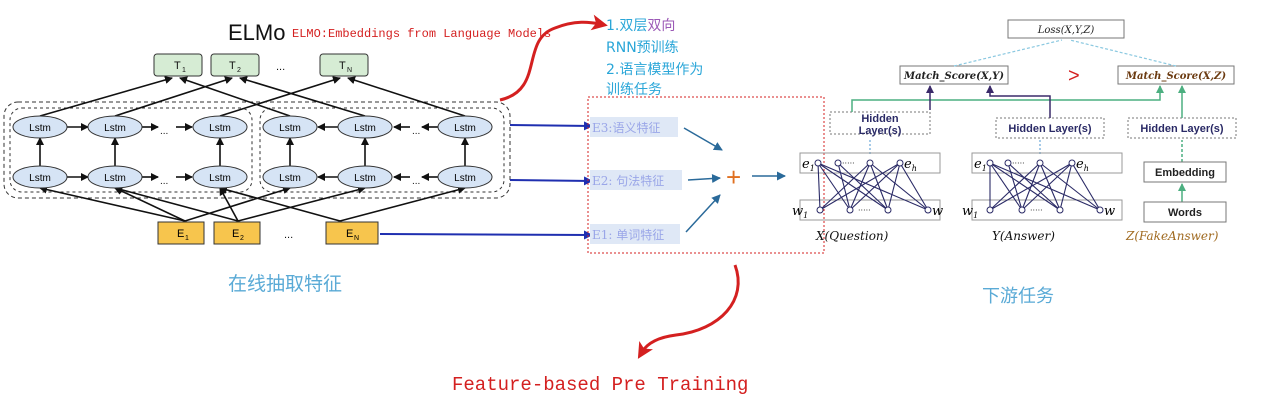 The width and height of the screenshot is (1268, 408). Describe the element at coordinates (703, 213) in the screenshot. I see `e1-to-plus-arrow` at that location.